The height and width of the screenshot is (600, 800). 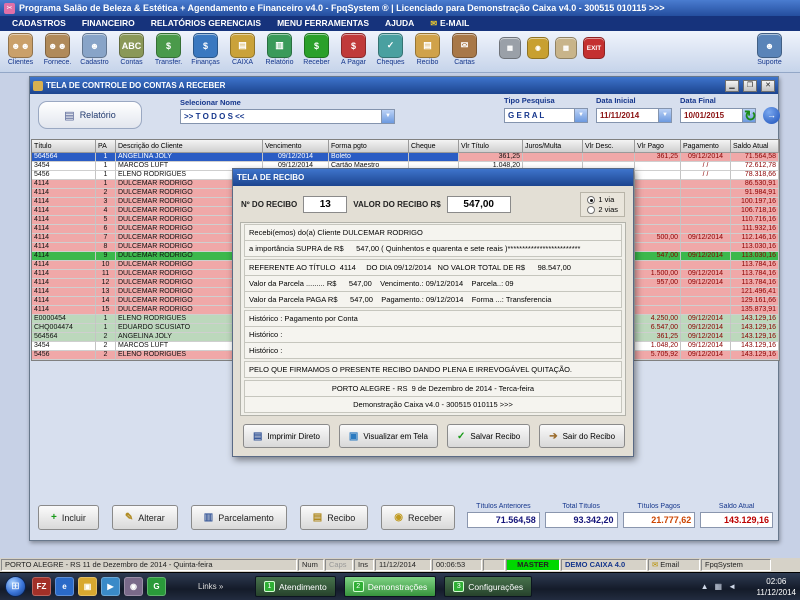 I want to click on column-header: Vlr Título, so click(x=491, y=146).